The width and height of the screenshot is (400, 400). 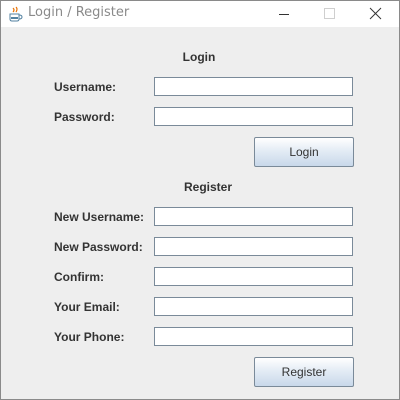 I want to click on minimize-icon, so click(x=284, y=14).